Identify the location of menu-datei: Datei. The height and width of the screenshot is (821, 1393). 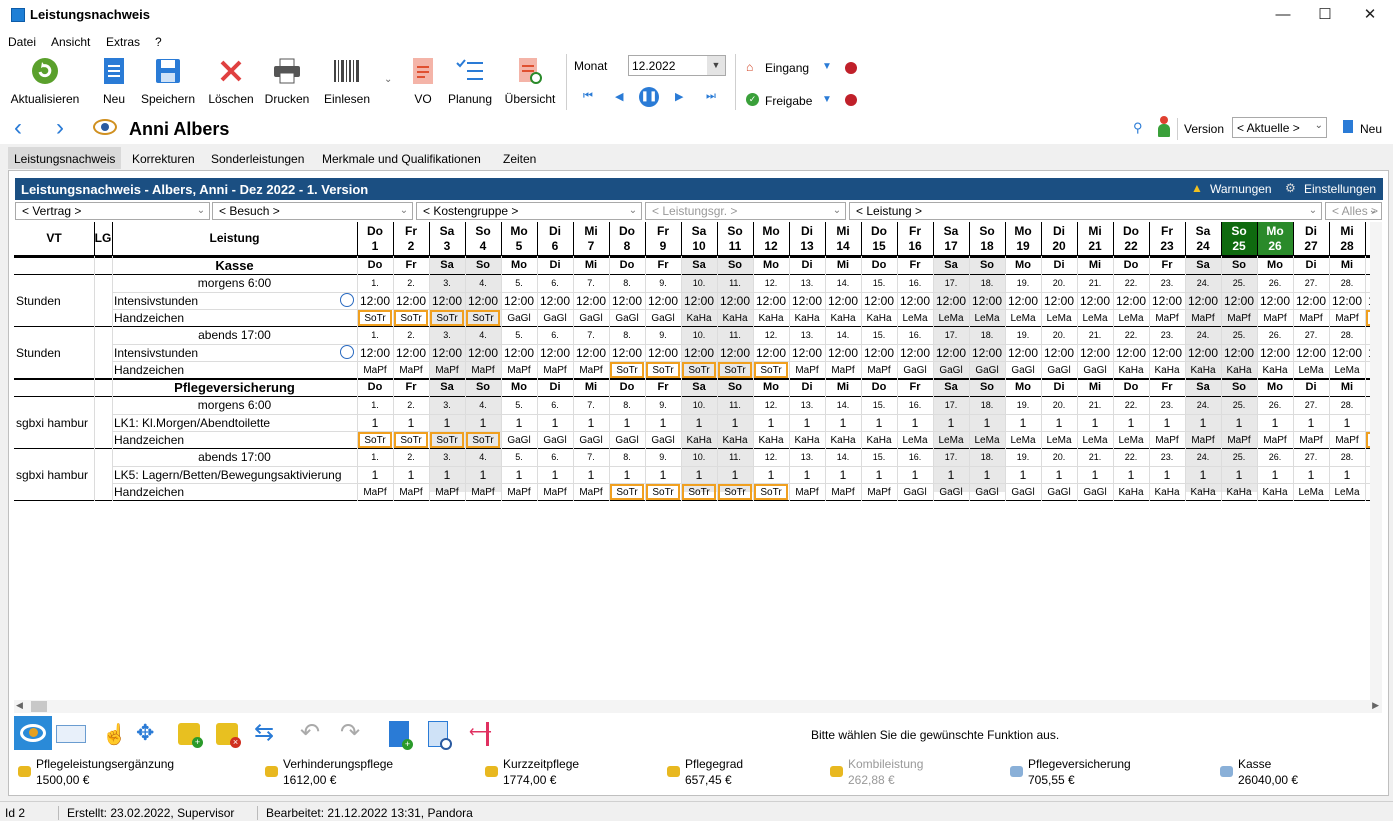
(22, 42).